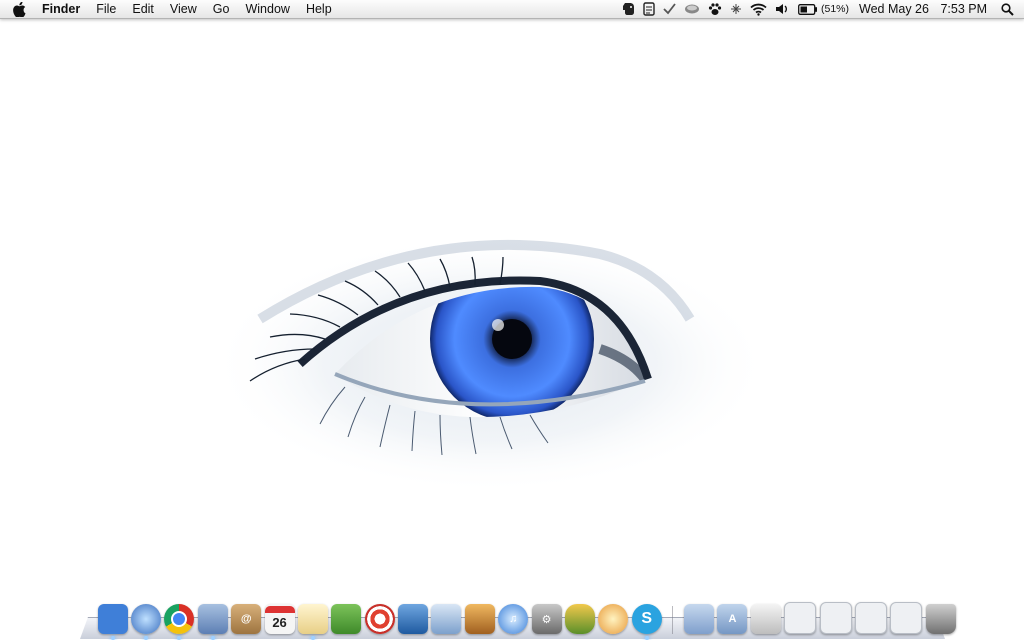 The height and width of the screenshot is (640, 1024). What do you see at coordinates (673, 620) in the screenshot?
I see `dock-separator` at bounding box center [673, 620].